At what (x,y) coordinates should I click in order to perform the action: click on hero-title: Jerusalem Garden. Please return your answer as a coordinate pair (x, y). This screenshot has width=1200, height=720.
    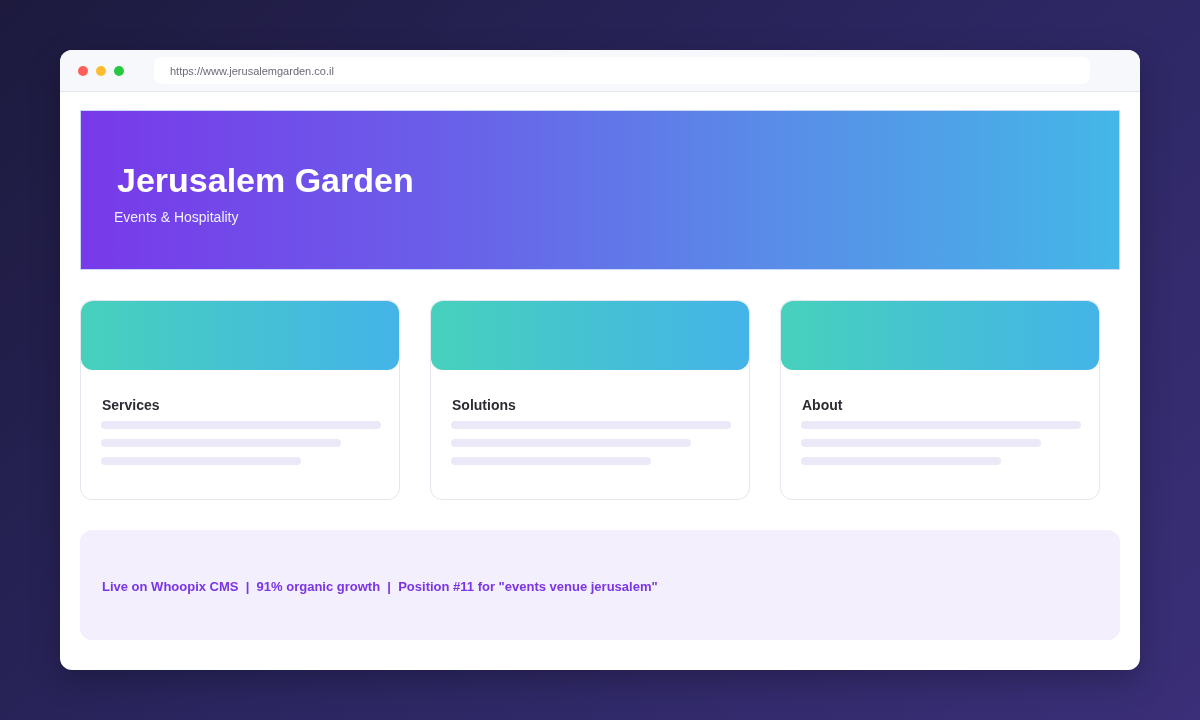
    Looking at the image, I should click on (265, 180).